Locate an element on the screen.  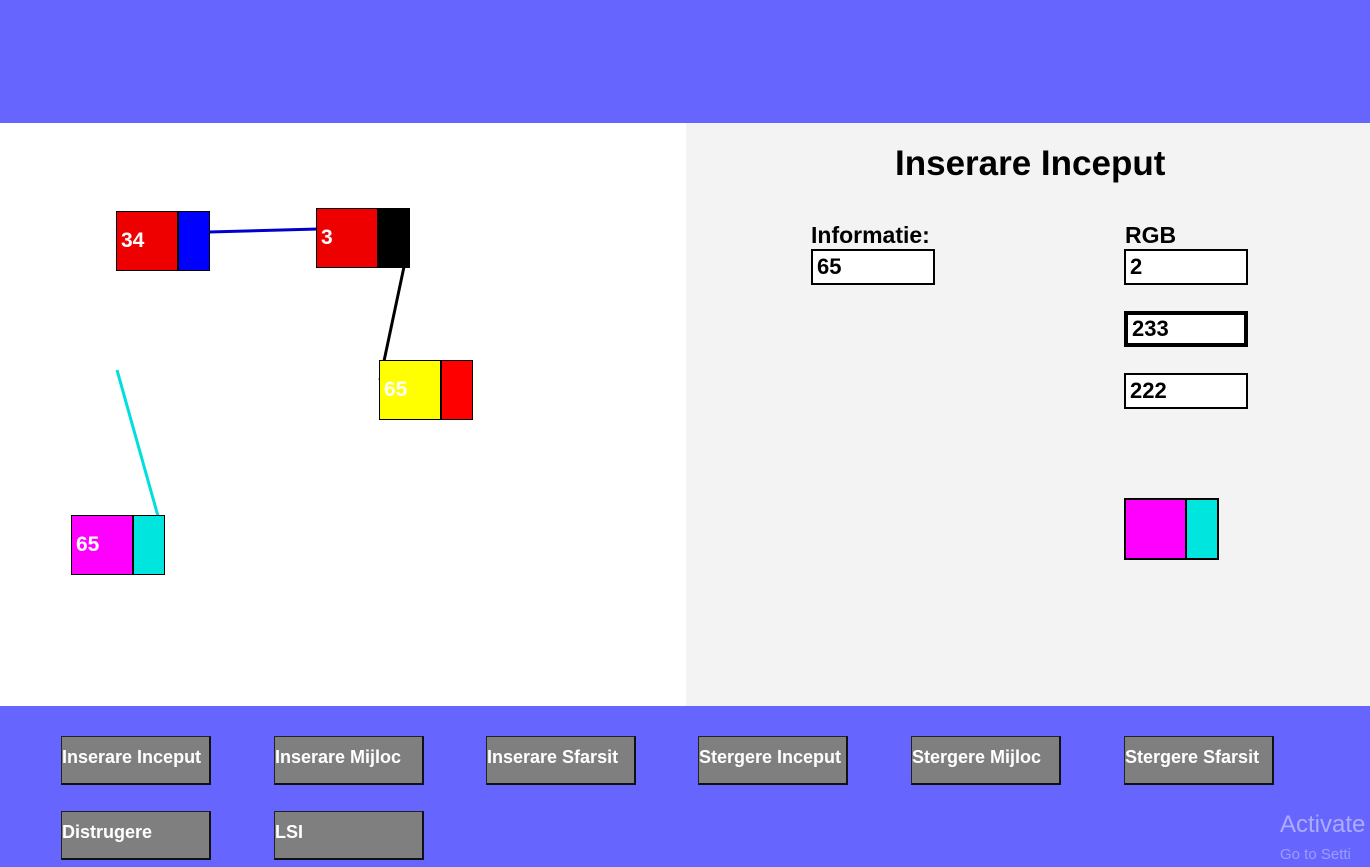
green-input: 233 is located at coordinates (1186, 329).